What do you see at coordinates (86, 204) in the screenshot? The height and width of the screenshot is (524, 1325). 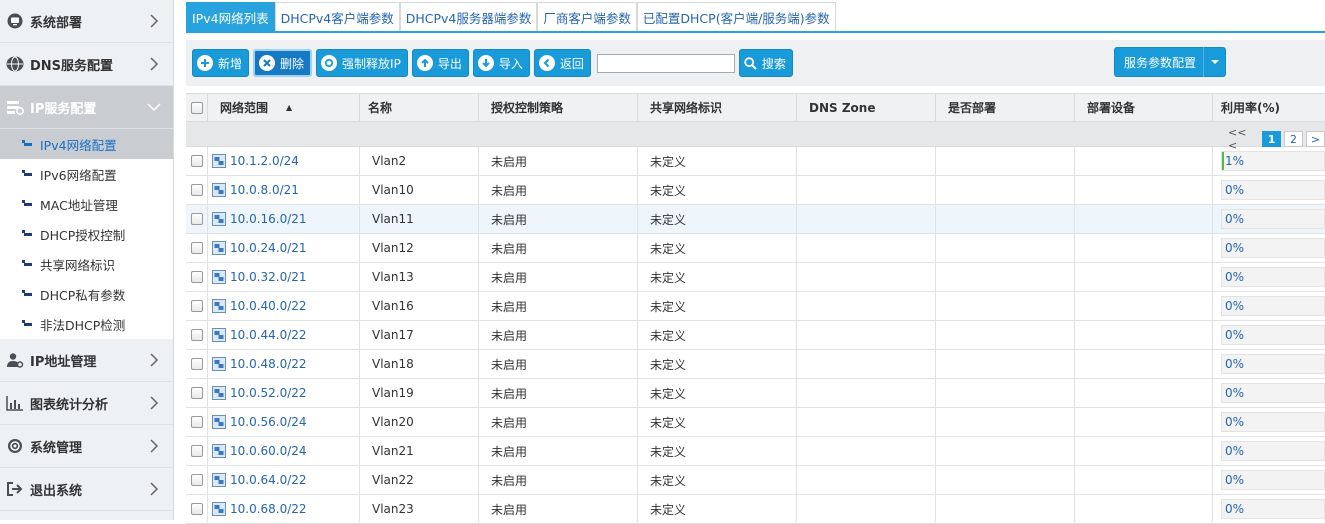 I see `sub-item-mac-address: MAC地址管理` at bounding box center [86, 204].